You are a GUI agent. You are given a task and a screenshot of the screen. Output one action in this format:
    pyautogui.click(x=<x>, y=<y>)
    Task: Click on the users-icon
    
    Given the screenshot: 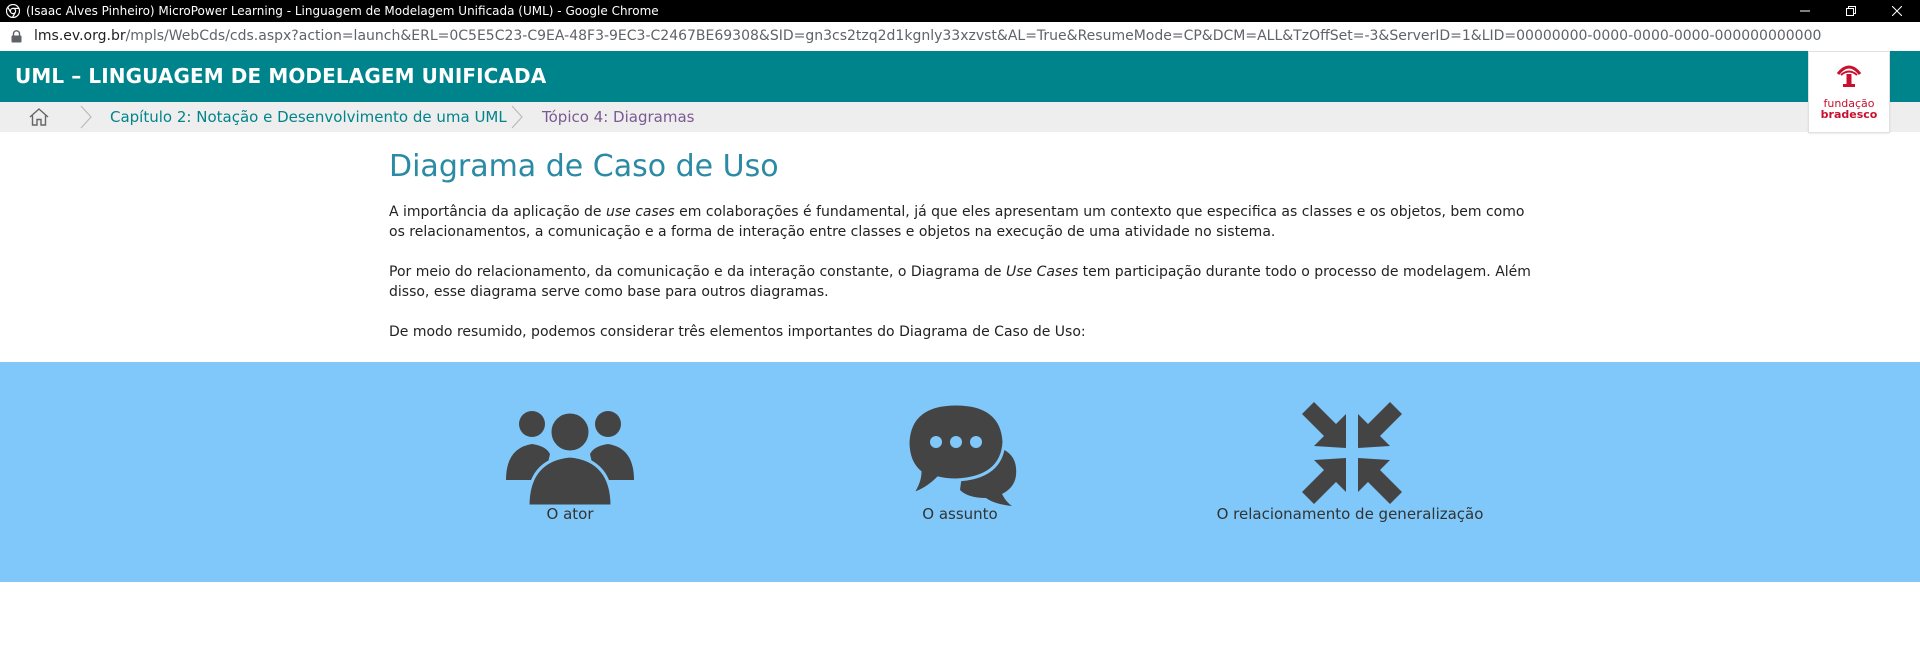 What is the action you would take?
    pyautogui.click(x=570, y=458)
    